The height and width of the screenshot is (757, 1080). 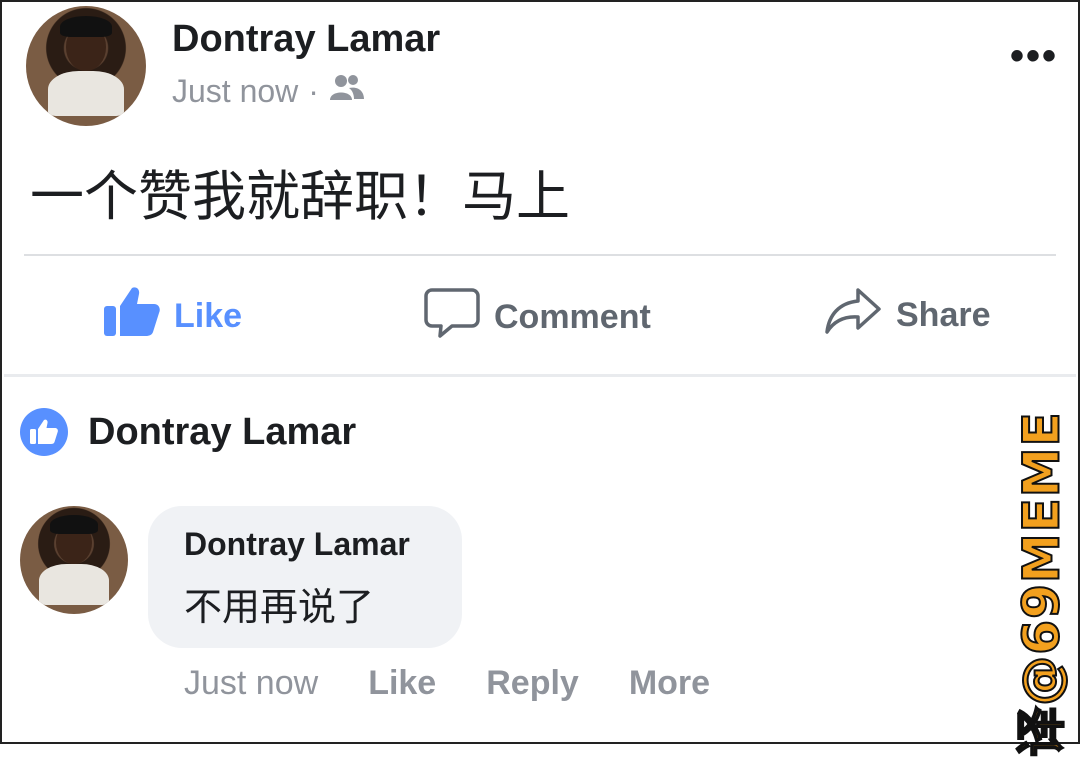 I want to click on comment-author-name: Dontray Lamar, so click(x=297, y=544).